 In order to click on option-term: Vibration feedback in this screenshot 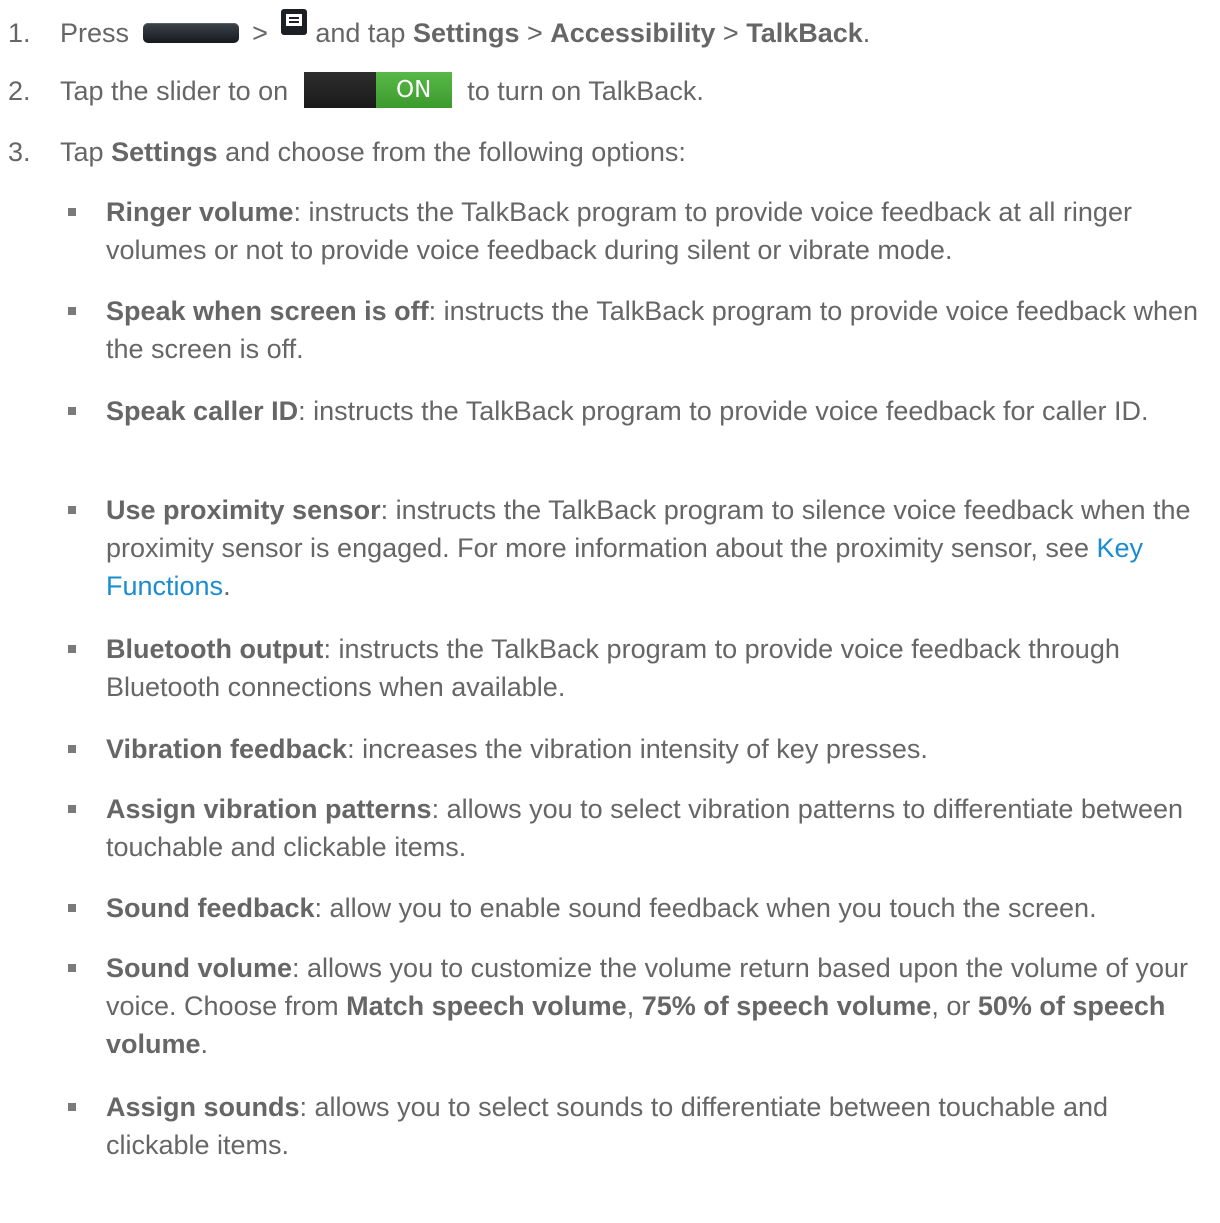, I will do `click(227, 749)`.